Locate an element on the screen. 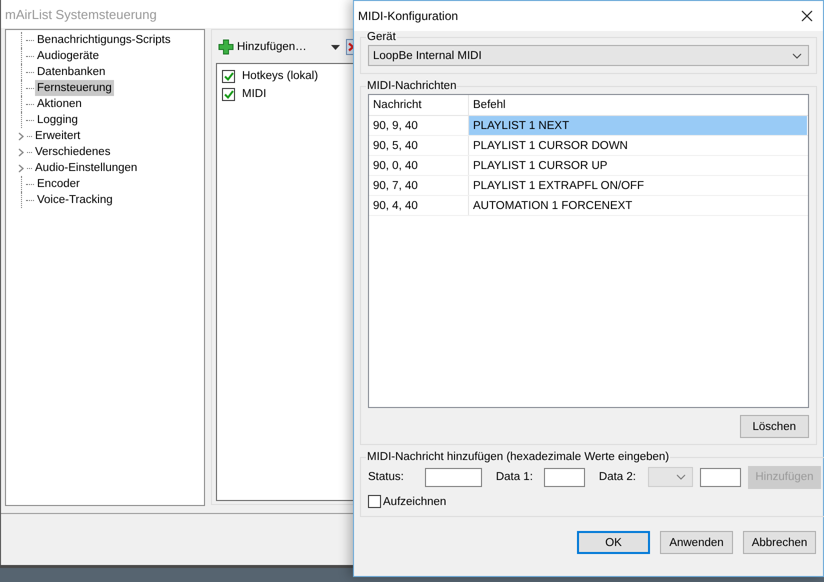 The width and height of the screenshot is (824, 582). tree-item: Fernsteuerung is located at coordinates (74, 88).